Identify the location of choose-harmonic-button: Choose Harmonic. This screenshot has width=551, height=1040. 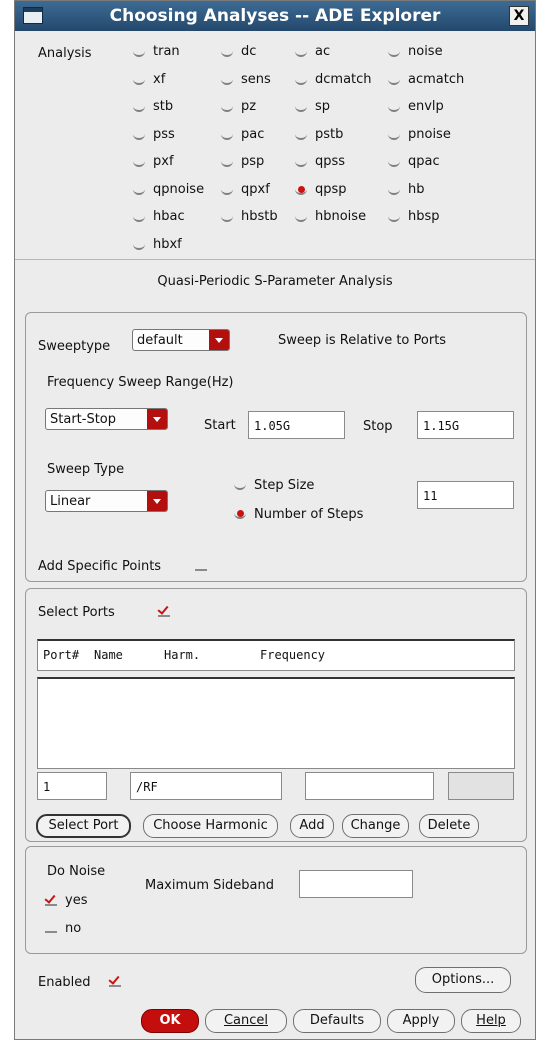
(210, 826).